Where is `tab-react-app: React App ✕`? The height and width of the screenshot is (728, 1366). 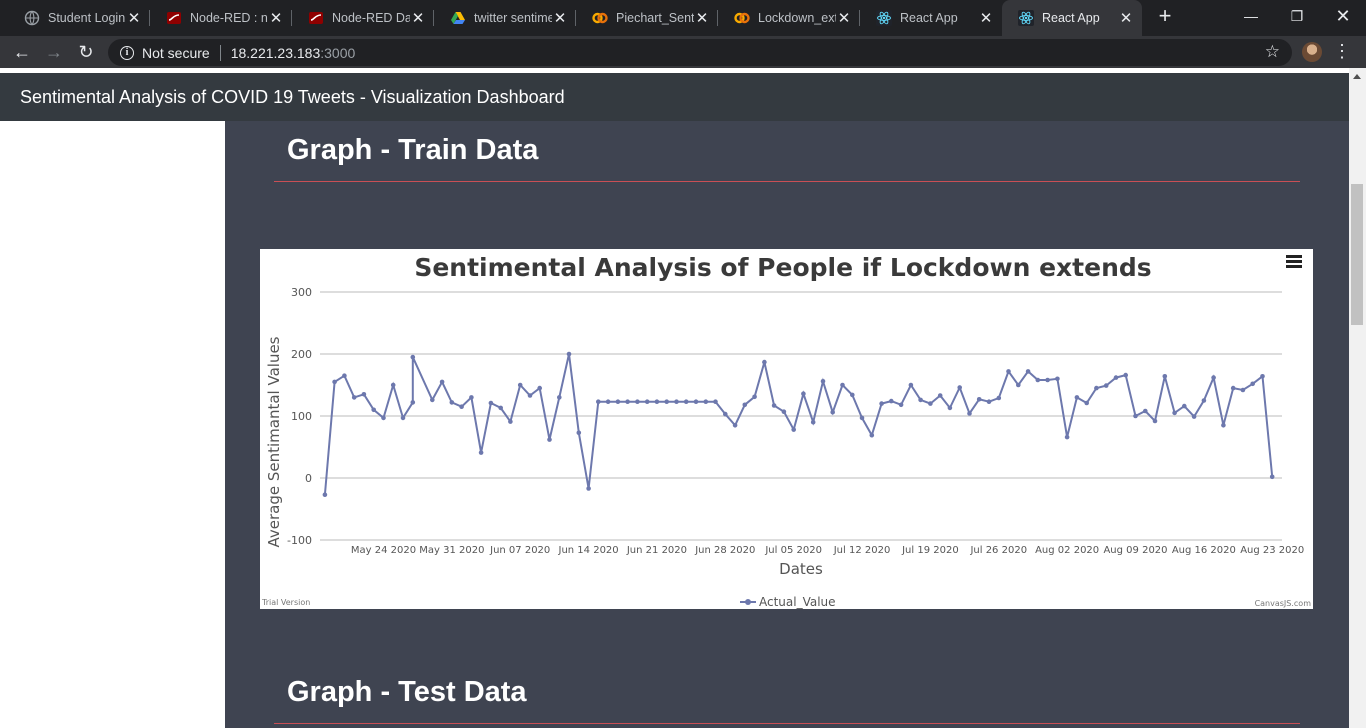 tab-react-app: React App ✕ is located at coordinates (931, 18).